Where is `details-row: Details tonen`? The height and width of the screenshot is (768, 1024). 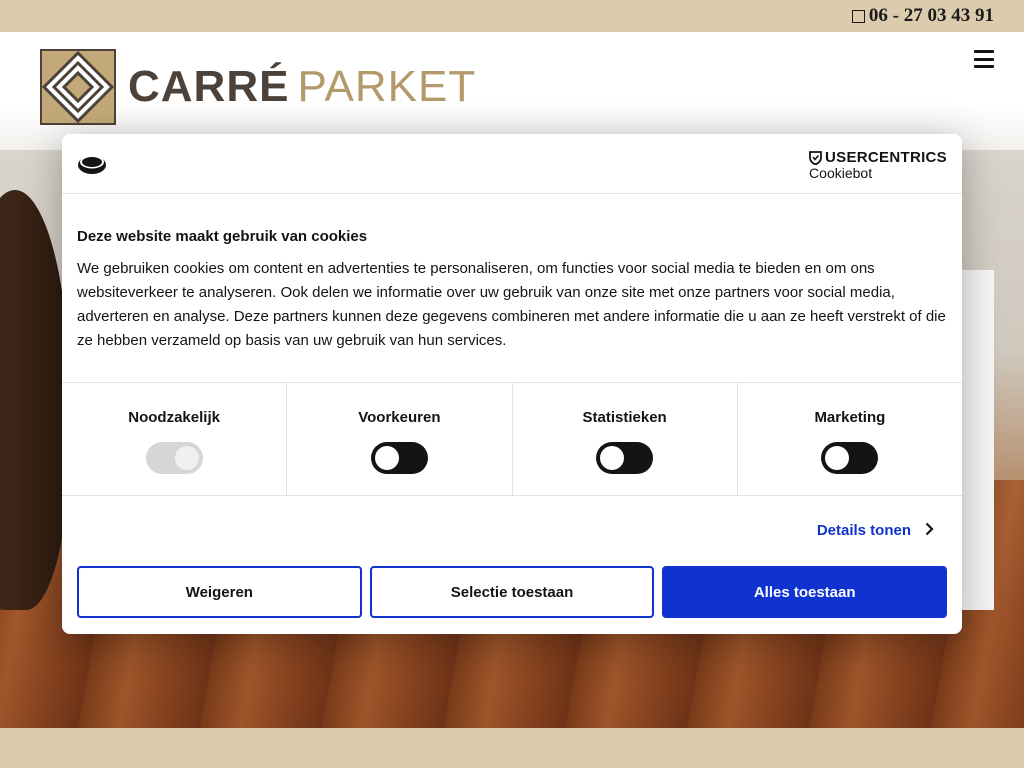
details-row: Details tonen is located at coordinates (512, 531).